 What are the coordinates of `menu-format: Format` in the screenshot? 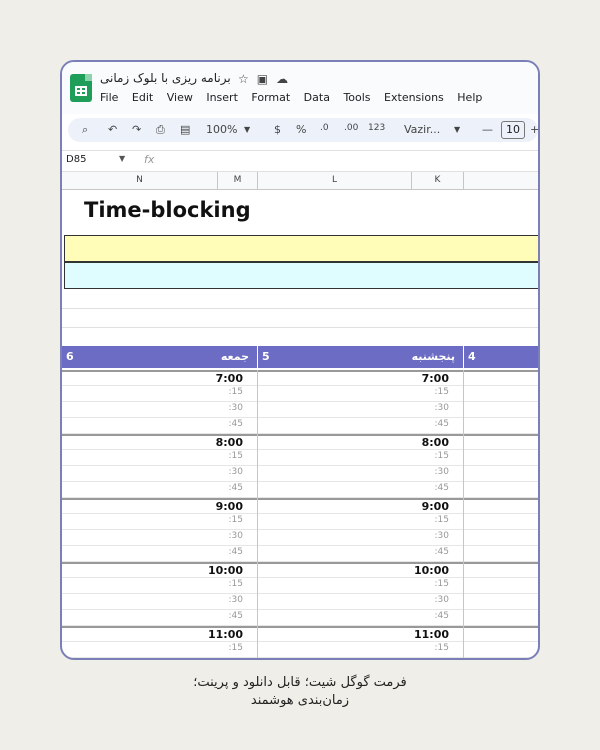 It's located at (270, 97).